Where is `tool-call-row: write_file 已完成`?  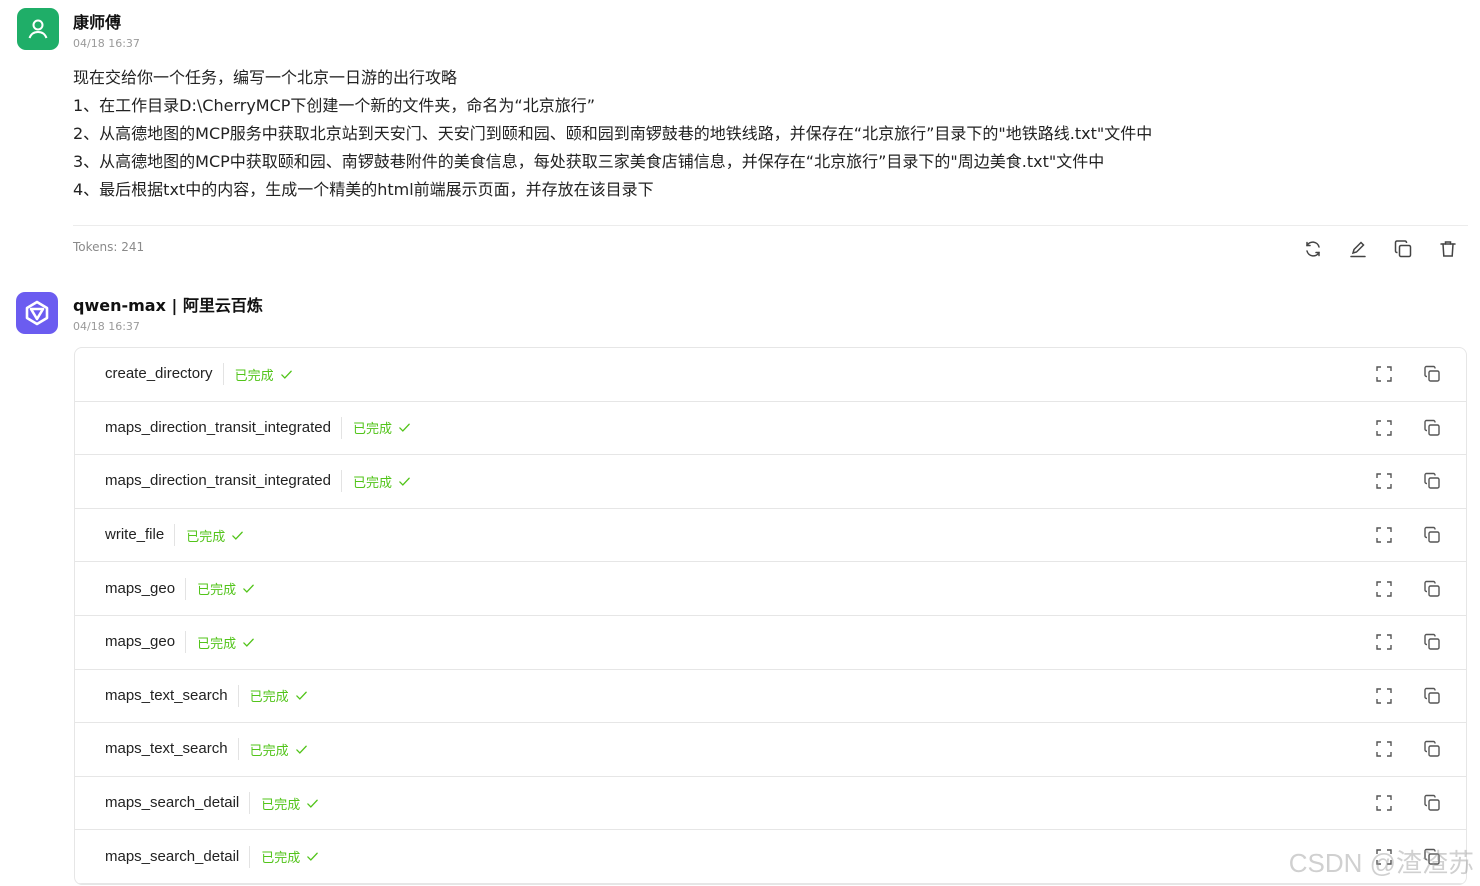 tool-call-row: write_file 已完成 is located at coordinates (770, 536).